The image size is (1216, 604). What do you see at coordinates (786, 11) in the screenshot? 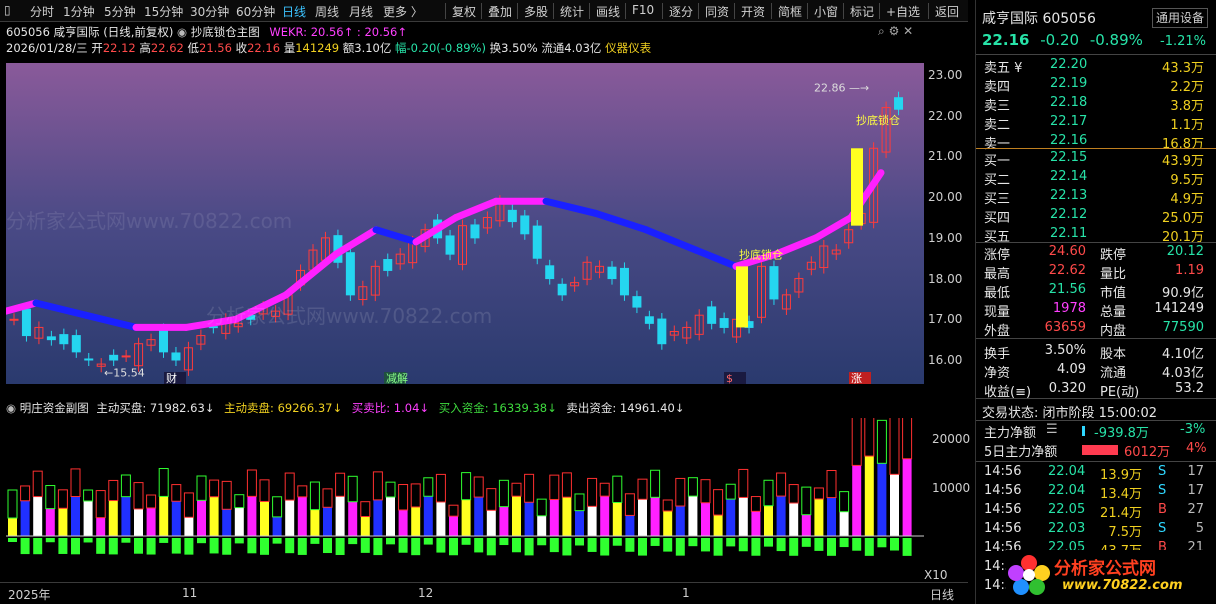
I see `button-simple-frame: 简框` at bounding box center [786, 11].